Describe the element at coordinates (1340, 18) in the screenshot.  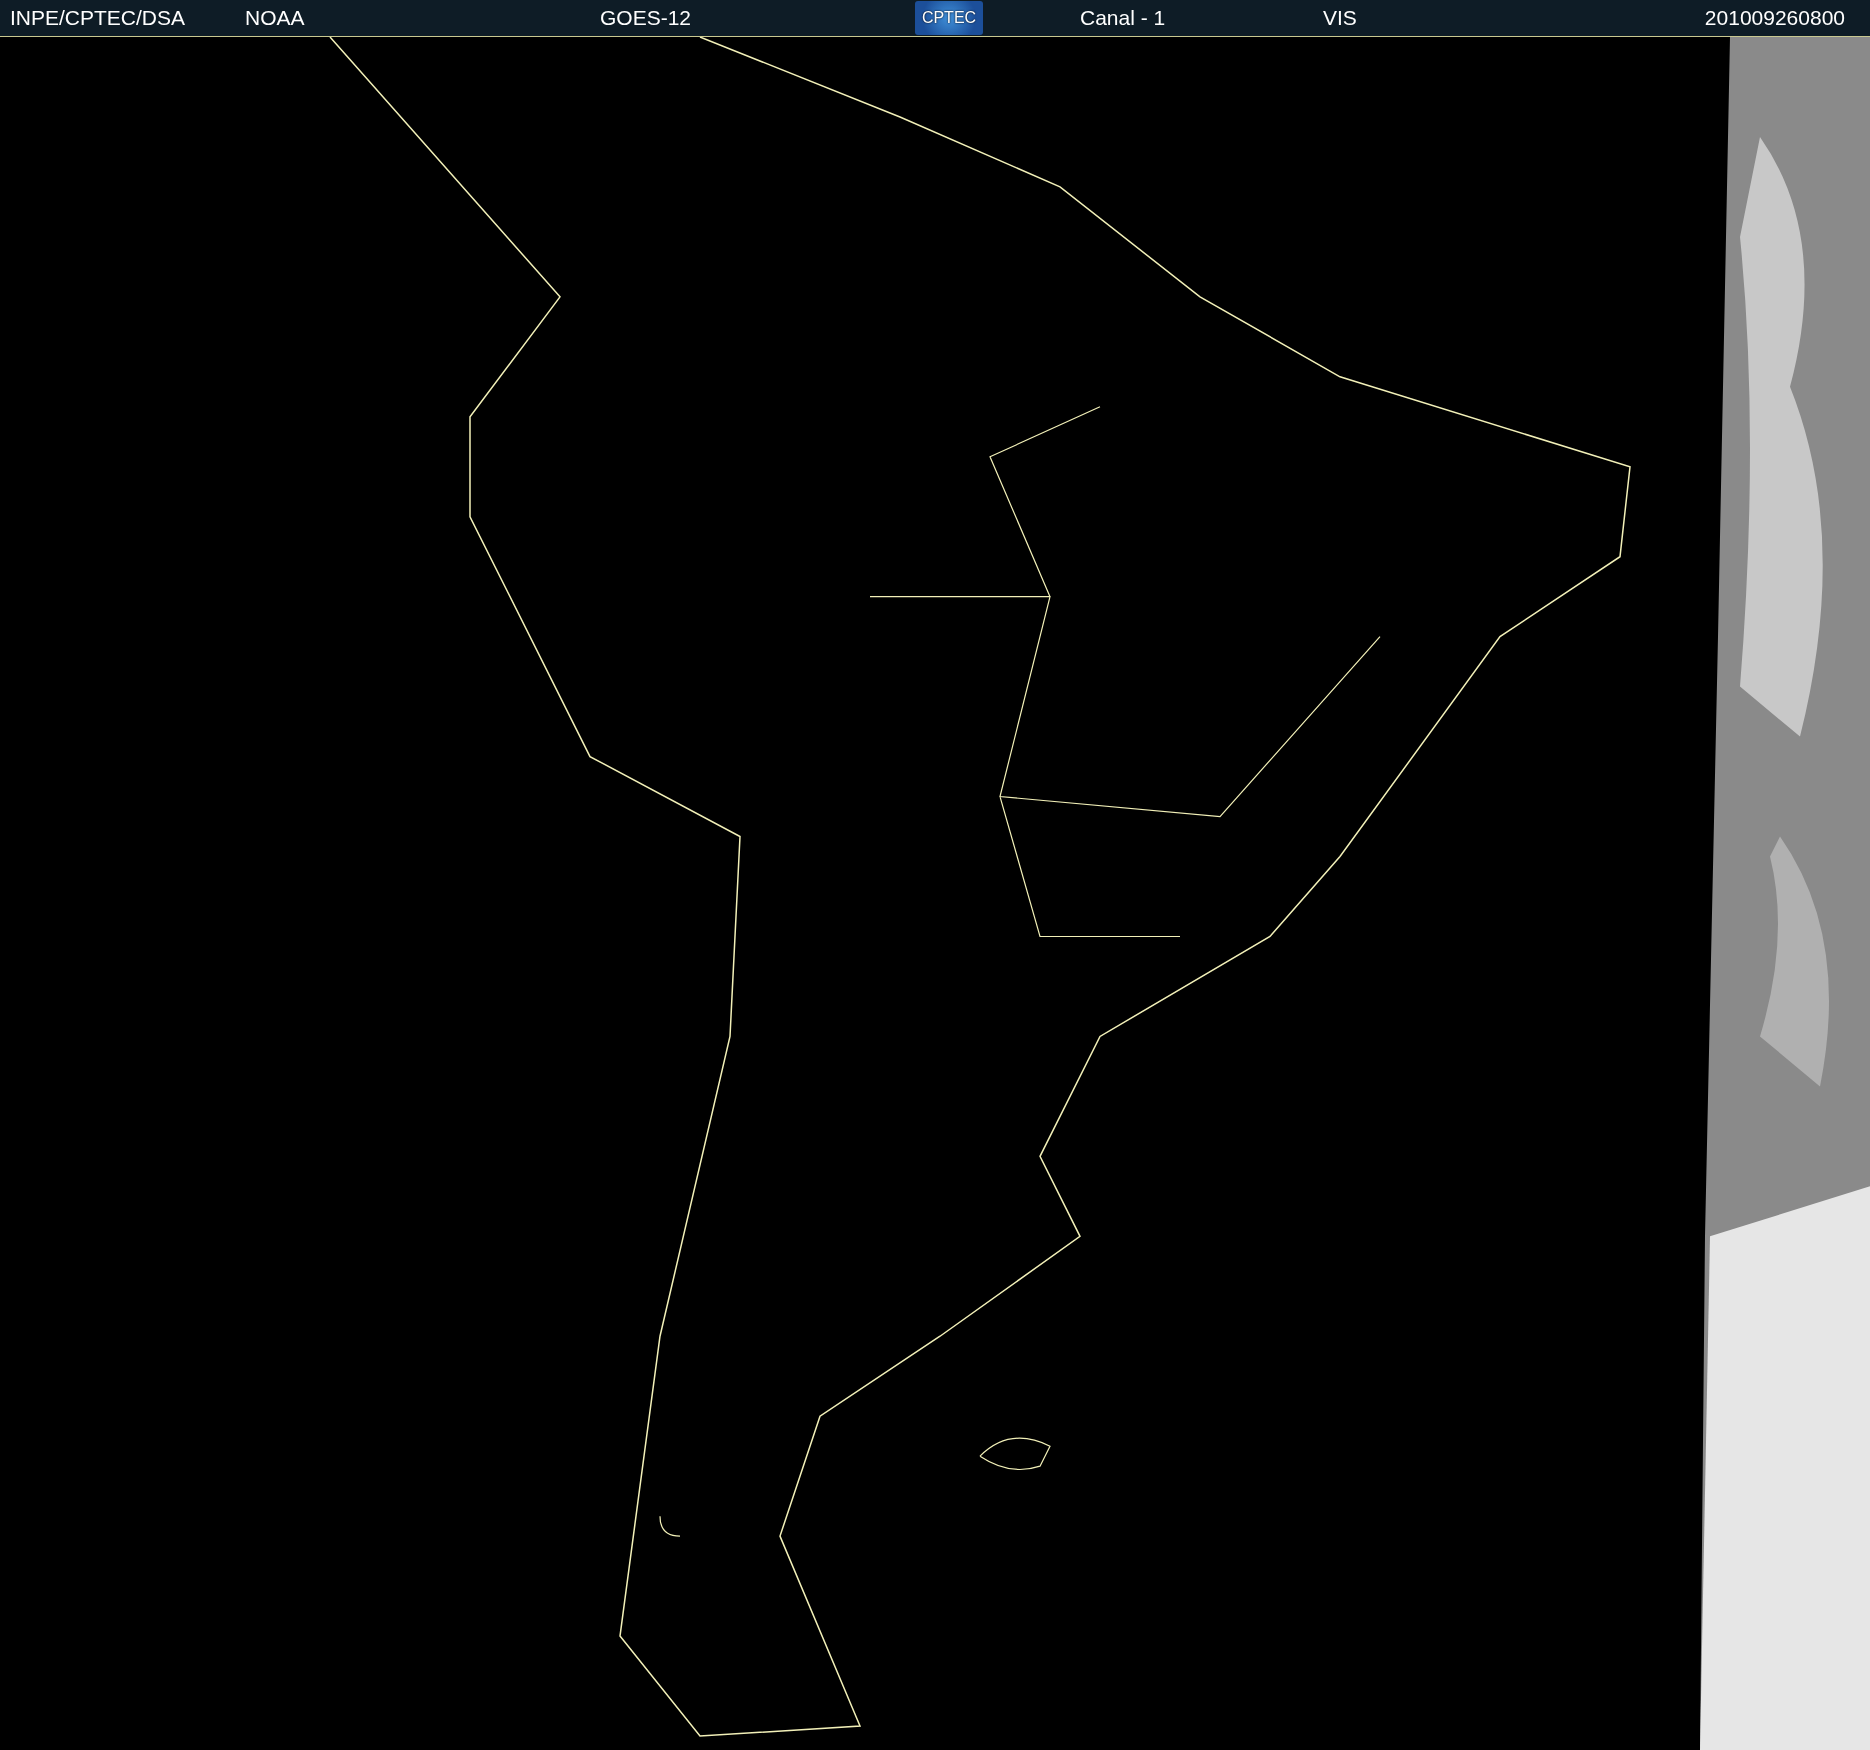
I see `header-label: VIS` at that location.